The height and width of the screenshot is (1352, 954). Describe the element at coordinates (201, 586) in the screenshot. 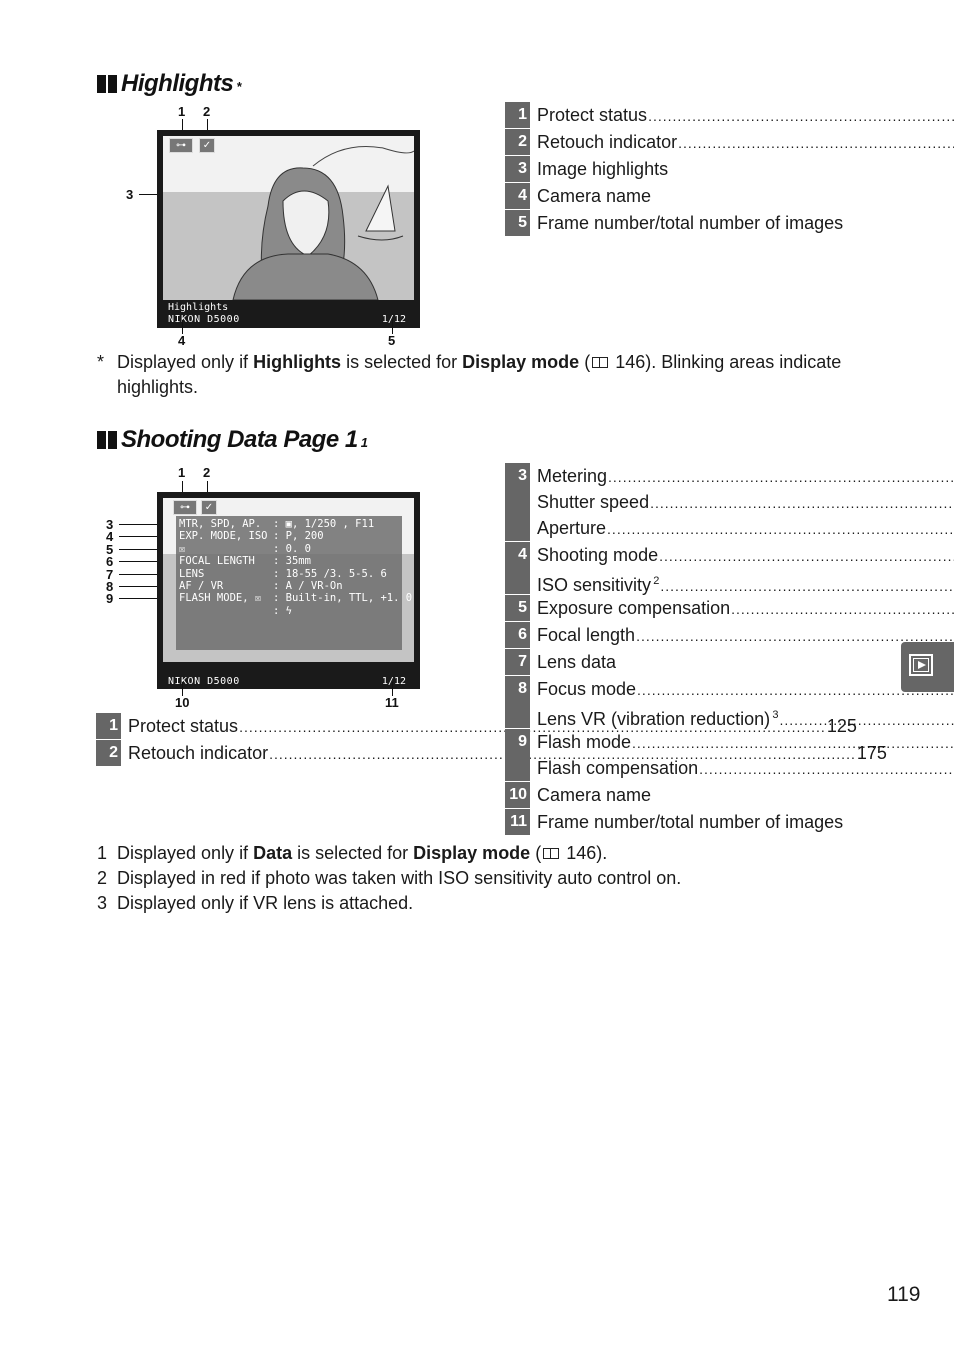

I see `screen-data-label: AF / VR` at that location.